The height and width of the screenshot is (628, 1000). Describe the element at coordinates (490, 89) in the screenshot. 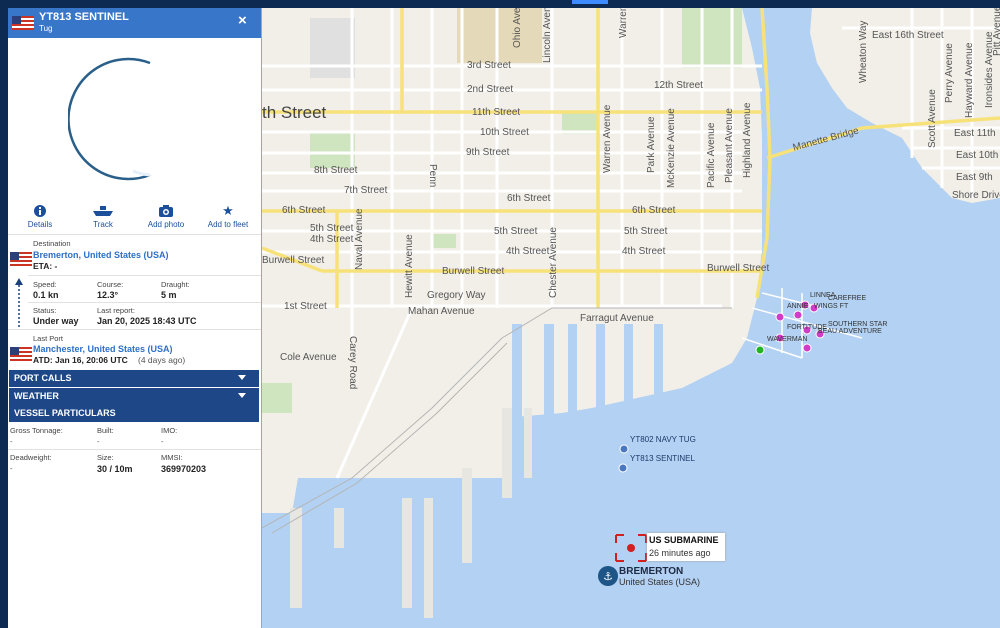

I see `street-label: 2nd Street` at that location.